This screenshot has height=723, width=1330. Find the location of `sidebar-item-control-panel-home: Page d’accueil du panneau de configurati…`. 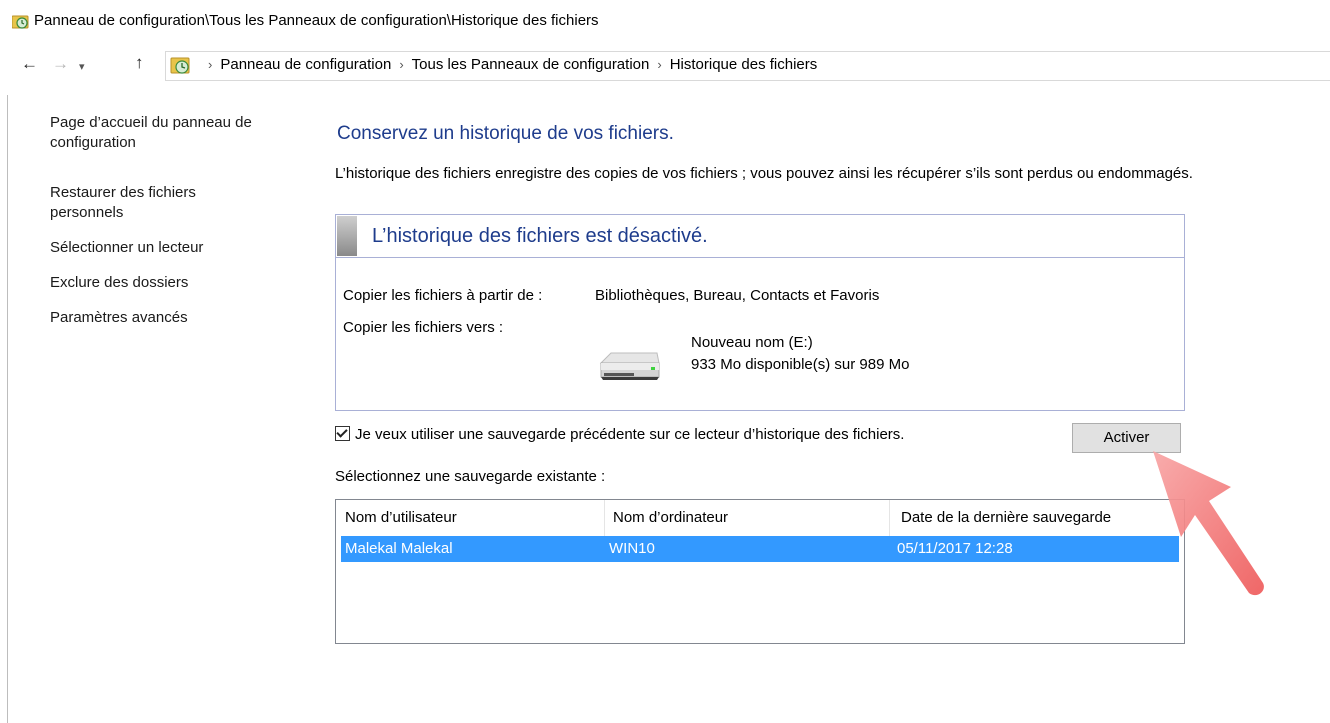

sidebar-item-control-panel-home: Page d’accueil du panneau de configurati… is located at coordinates (170, 133).